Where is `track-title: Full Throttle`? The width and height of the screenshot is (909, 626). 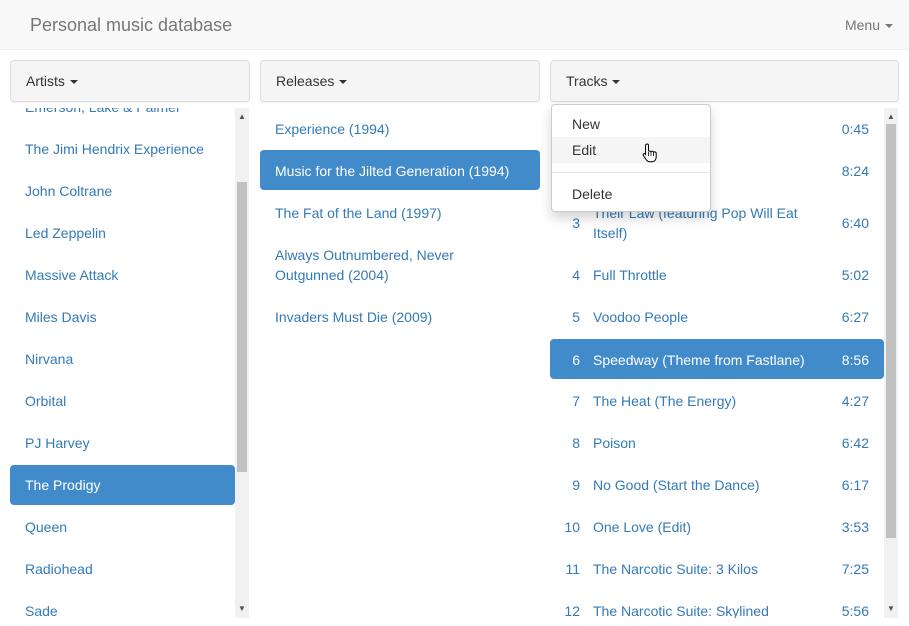
track-title: Full Throttle is located at coordinates (630, 275).